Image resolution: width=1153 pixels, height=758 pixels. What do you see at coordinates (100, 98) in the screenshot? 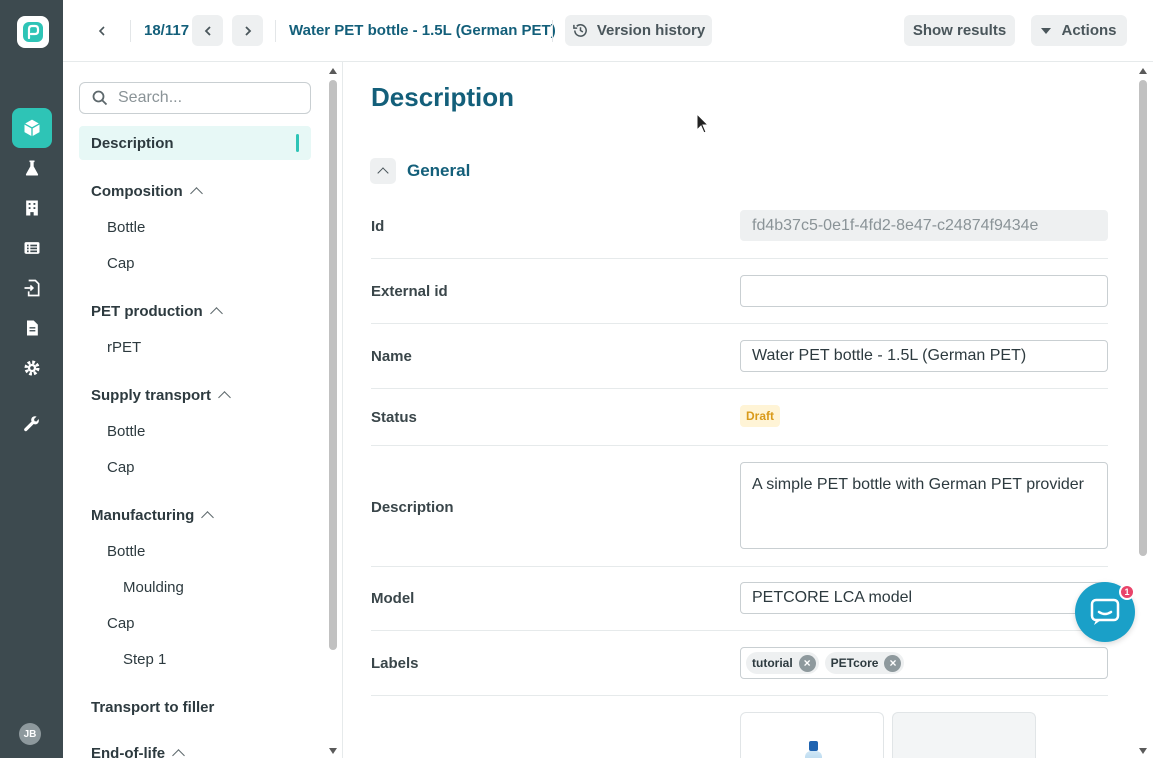
I see `search-icon` at bounding box center [100, 98].